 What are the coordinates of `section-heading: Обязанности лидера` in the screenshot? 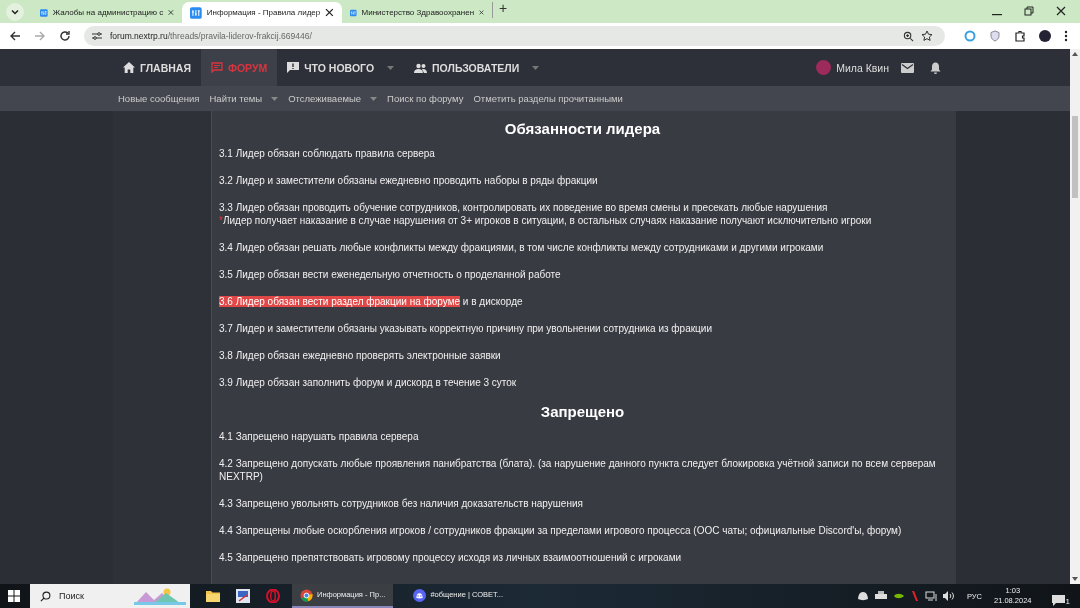 It's located at (582, 128).